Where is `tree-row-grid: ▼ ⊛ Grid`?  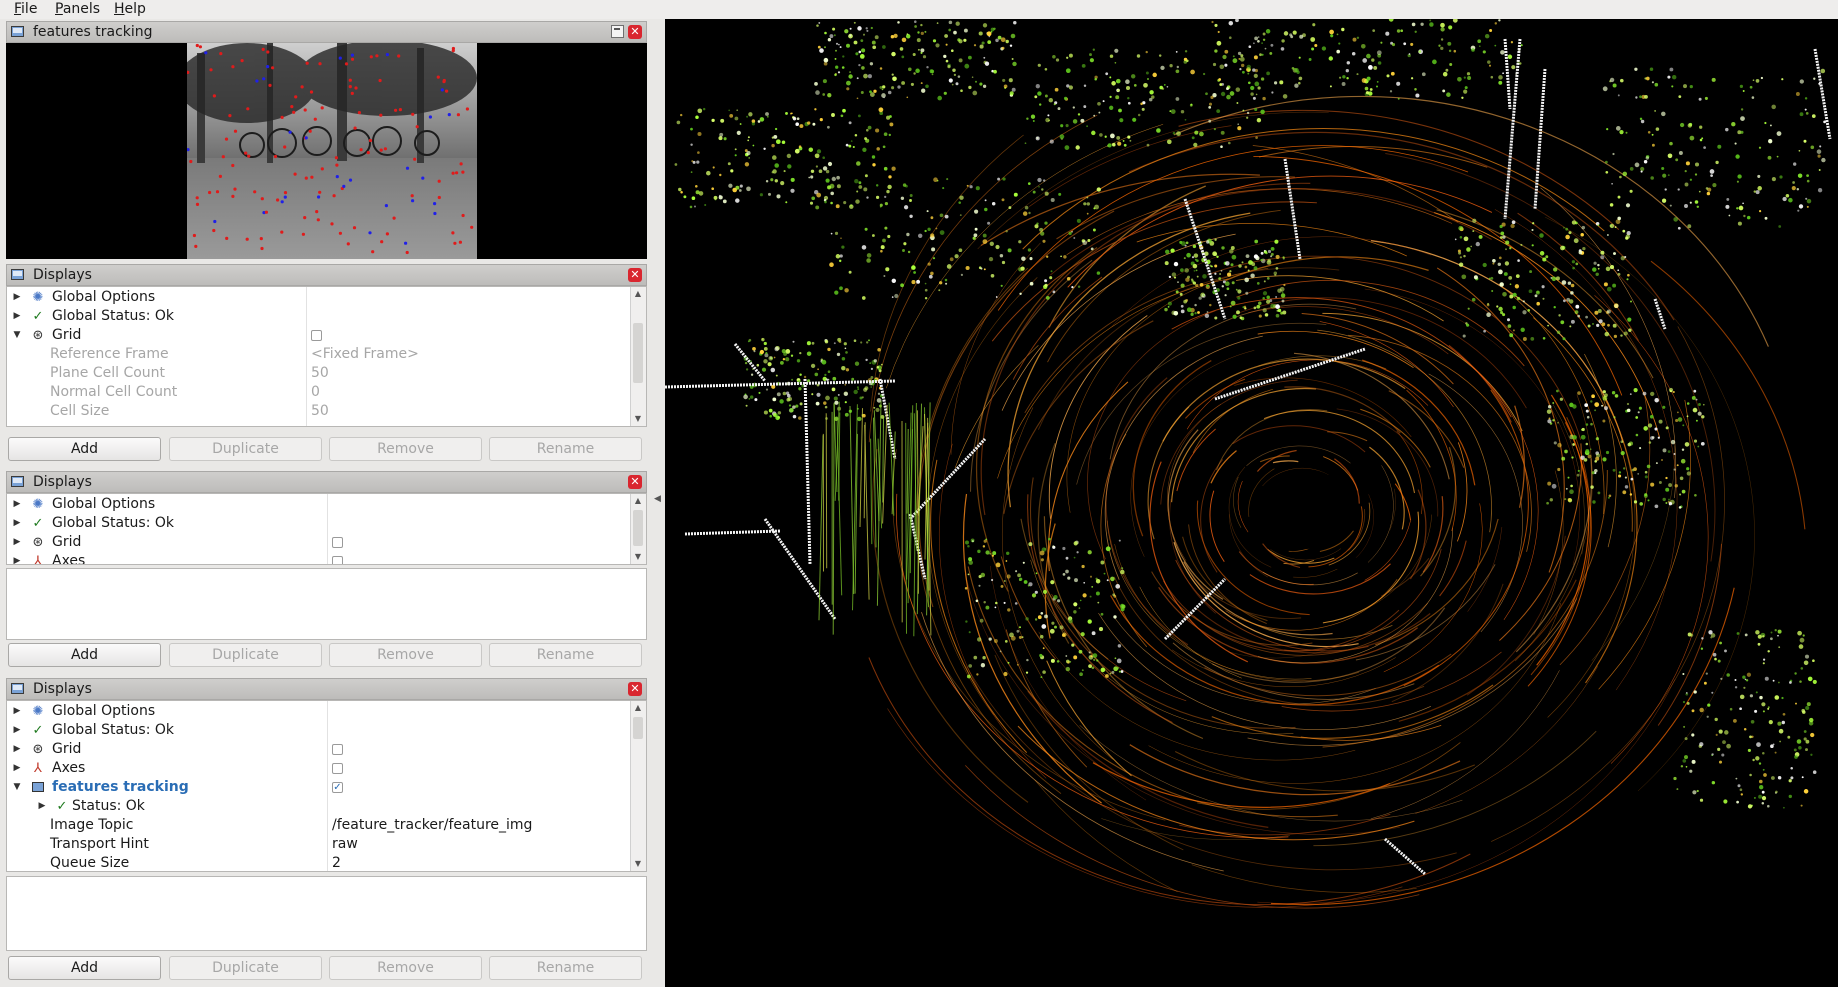
tree-row-grid: ▼ ⊛ Grid is located at coordinates (319, 335).